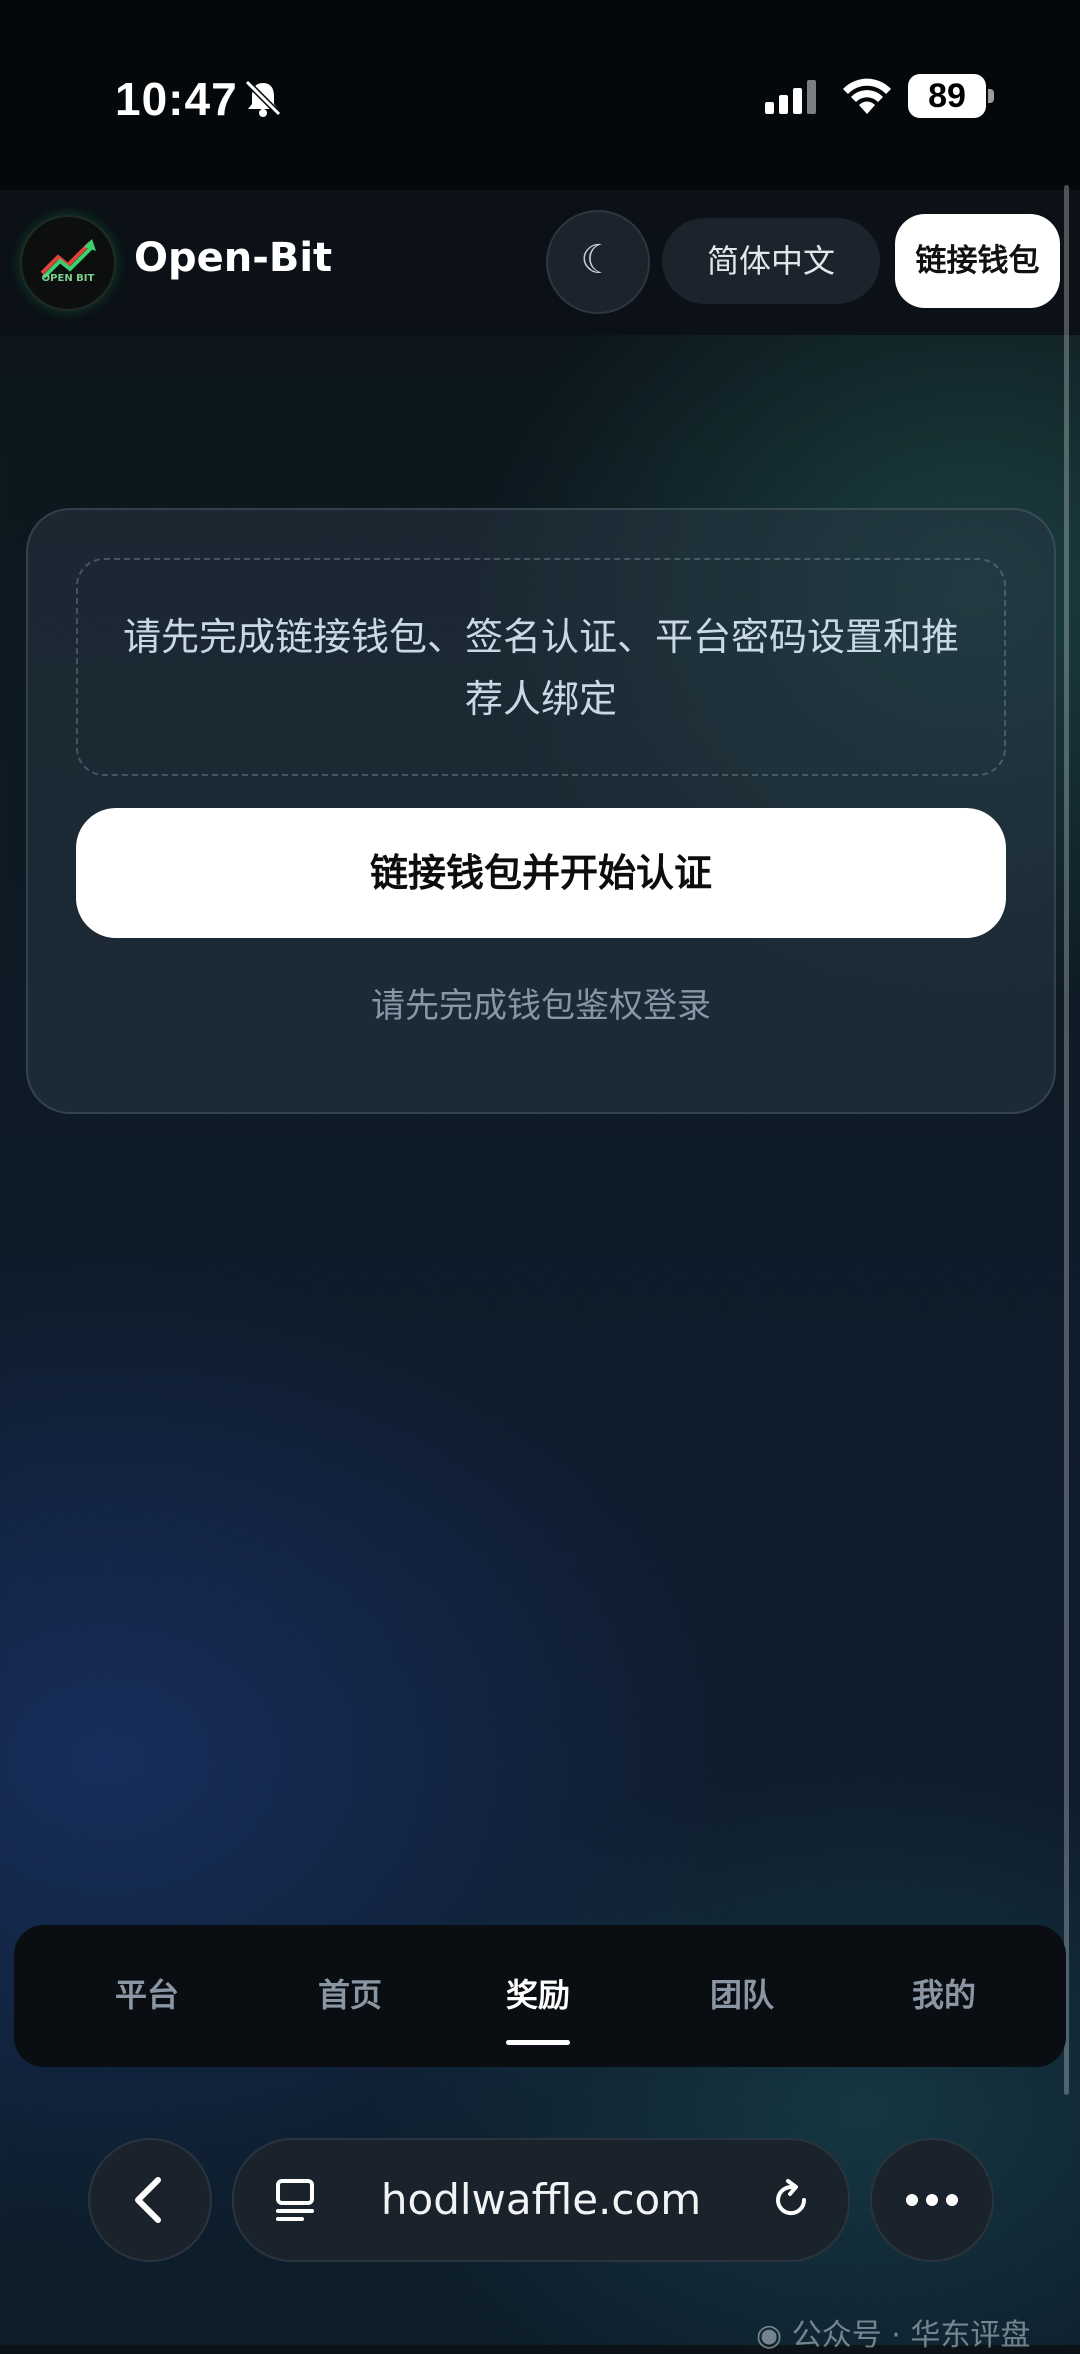  I want to click on tab-mine: 我的, so click(944, 1996).